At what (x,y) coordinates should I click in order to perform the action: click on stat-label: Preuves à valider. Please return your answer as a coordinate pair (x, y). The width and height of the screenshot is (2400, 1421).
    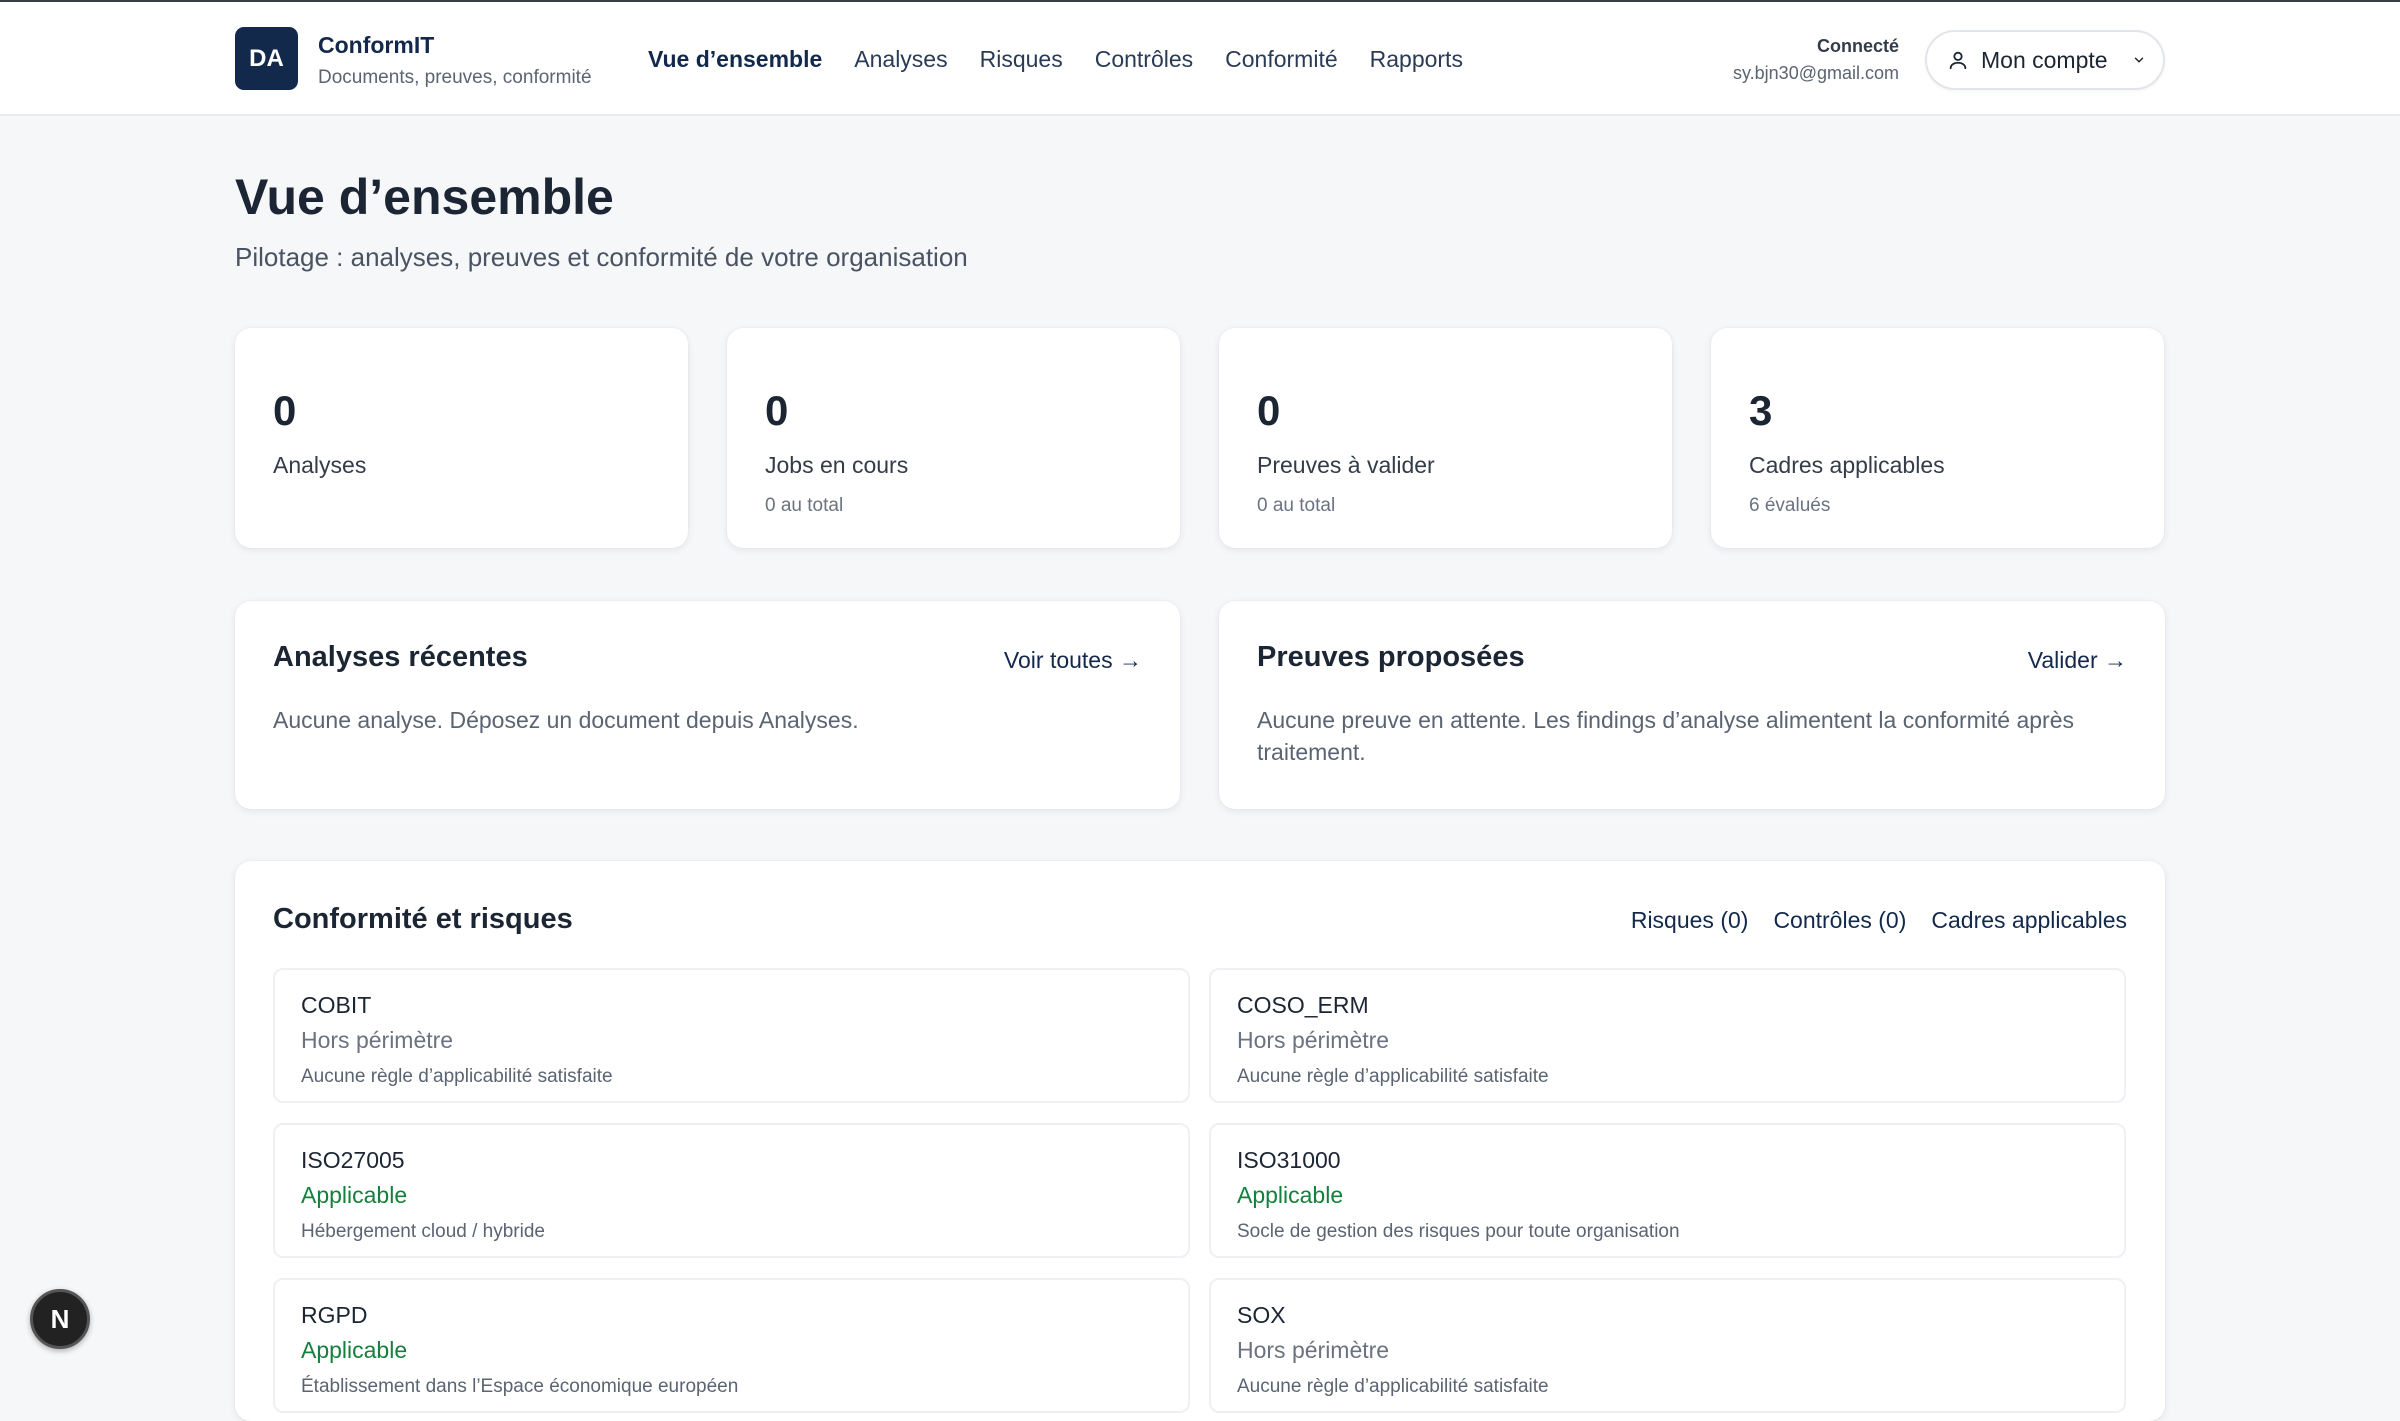
    Looking at the image, I should click on (1346, 465).